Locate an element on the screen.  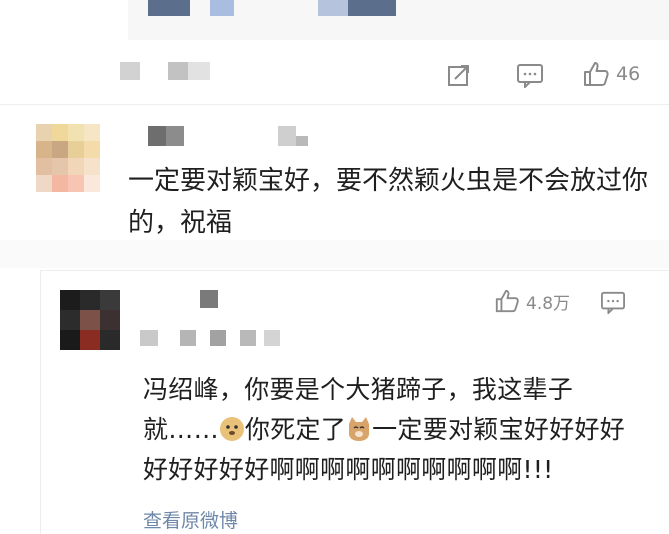
like-count: 46 is located at coordinates (628, 74).